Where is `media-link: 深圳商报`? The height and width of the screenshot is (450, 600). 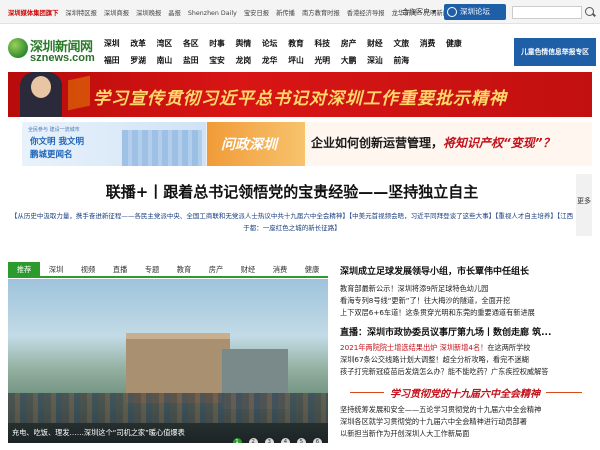
media-link: 深圳商报 is located at coordinates (116, 13).